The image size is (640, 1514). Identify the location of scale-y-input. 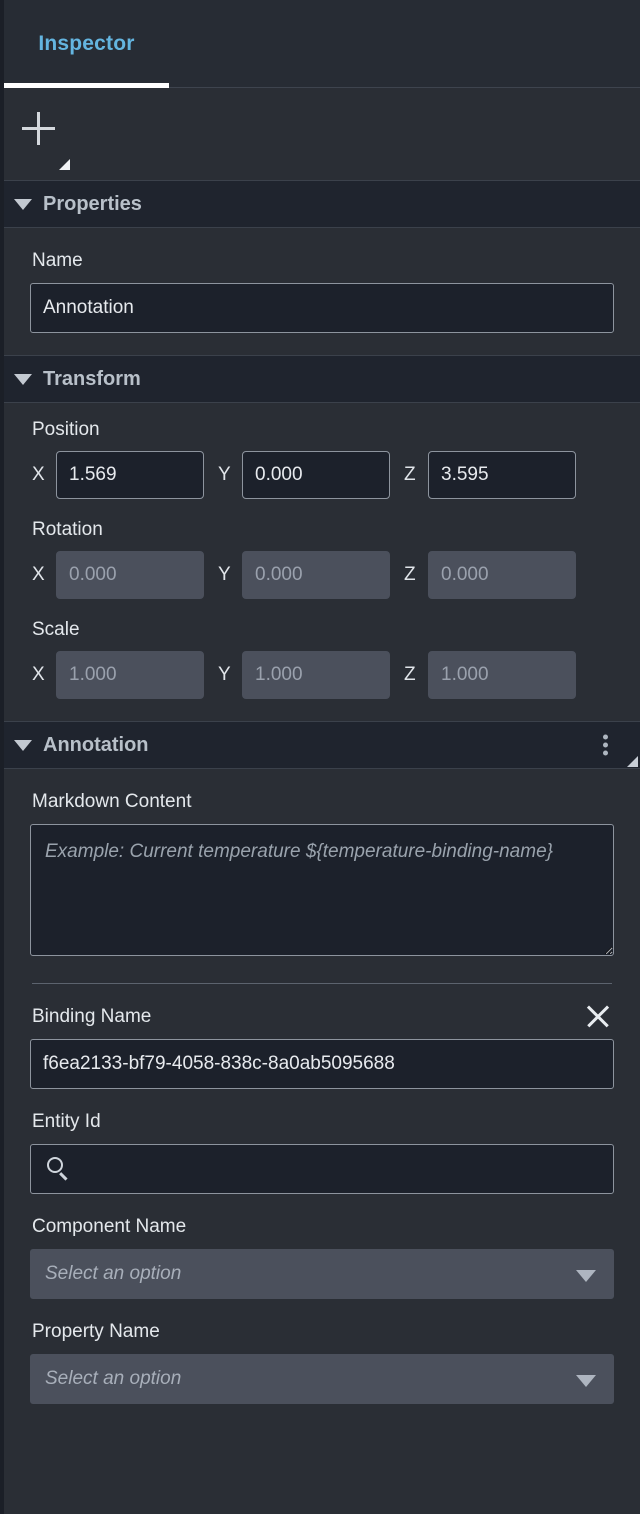
(316, 675).